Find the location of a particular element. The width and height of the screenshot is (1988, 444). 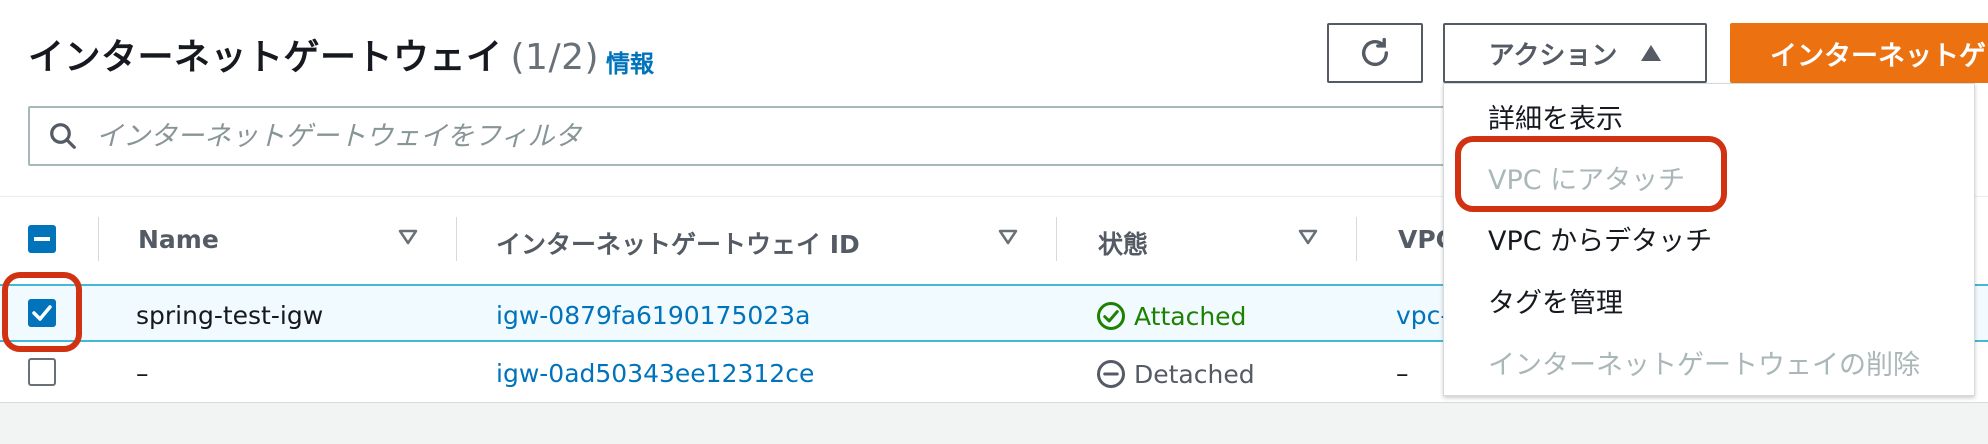

menu-item-detach-vpc: VPC からデタッチ is located at coordinates (1600, 238).